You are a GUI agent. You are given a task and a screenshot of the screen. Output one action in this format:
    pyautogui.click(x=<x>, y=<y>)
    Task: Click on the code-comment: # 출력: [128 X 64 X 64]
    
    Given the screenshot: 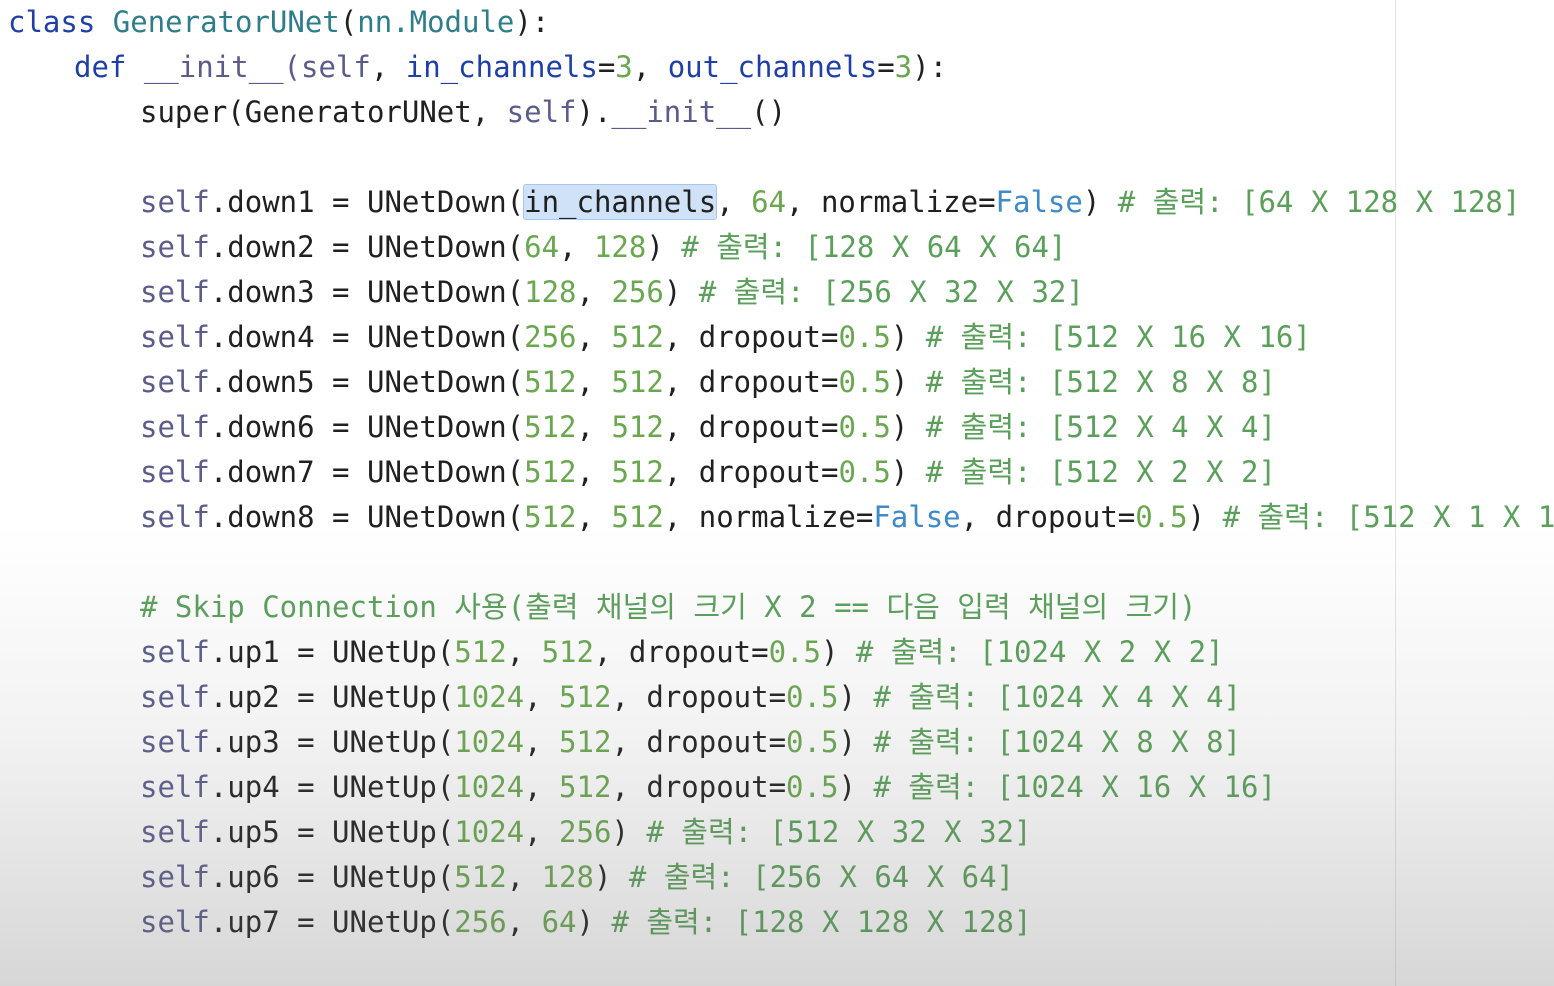 What is the action you would take?
    pyautogui.click(x=874, y=247)
    